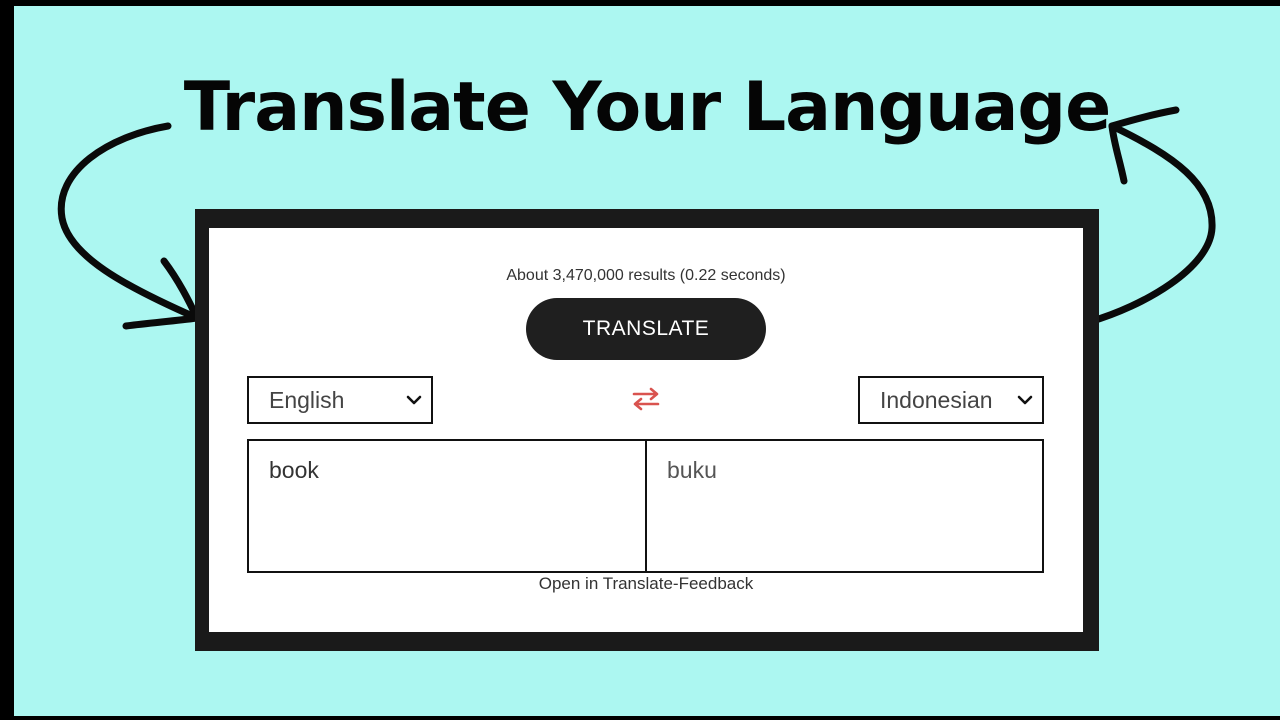  I want to click on swap-arrows-icon, so click(646, 399).